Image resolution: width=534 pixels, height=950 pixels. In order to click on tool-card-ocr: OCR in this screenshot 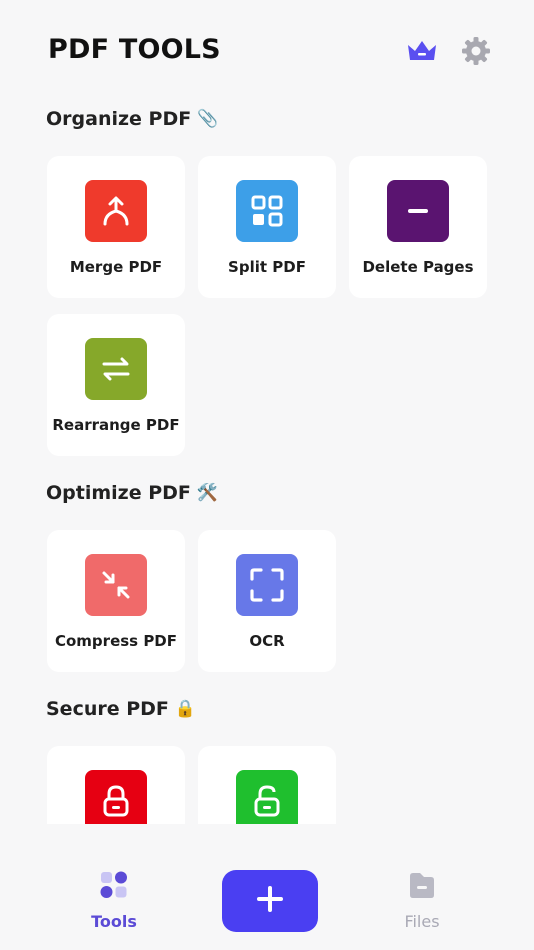, I will do `click(267, 601)`.